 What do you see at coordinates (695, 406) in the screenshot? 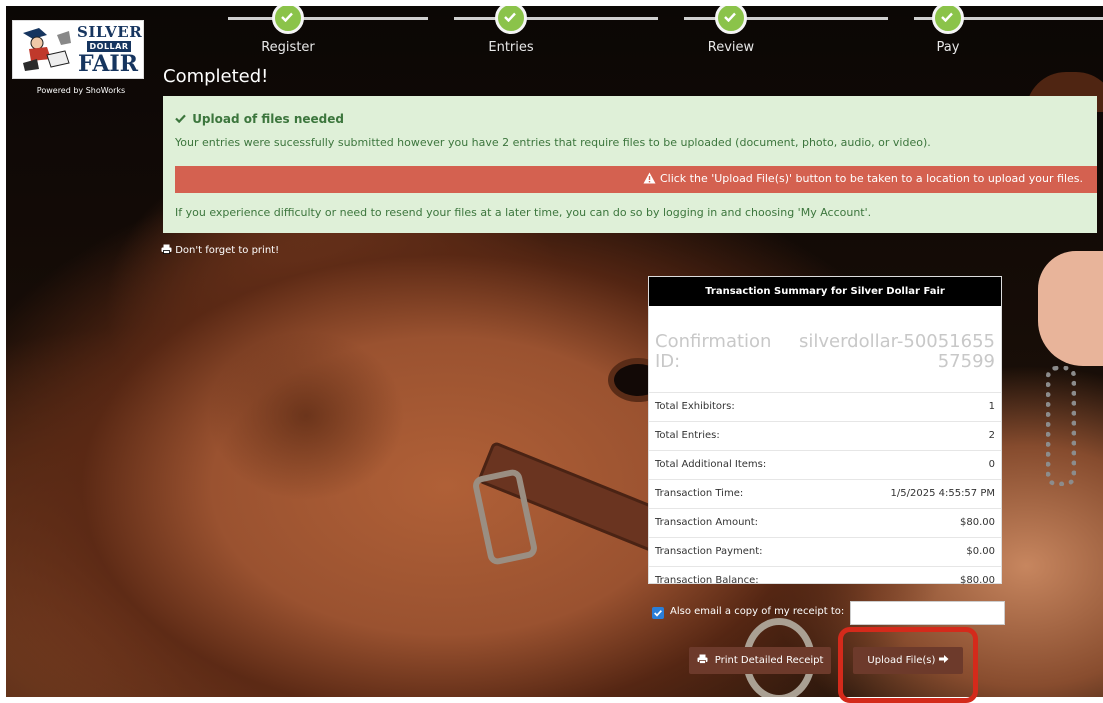
I see `summary-row-label: Total Exhibitors:` at bounding box center [695, 406].